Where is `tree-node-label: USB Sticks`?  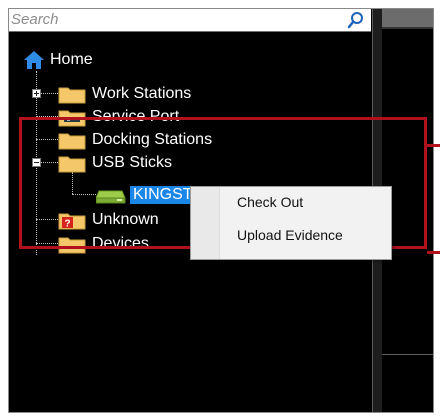 tree-node-label: USB Sticks is located at coordinates (132, 162).